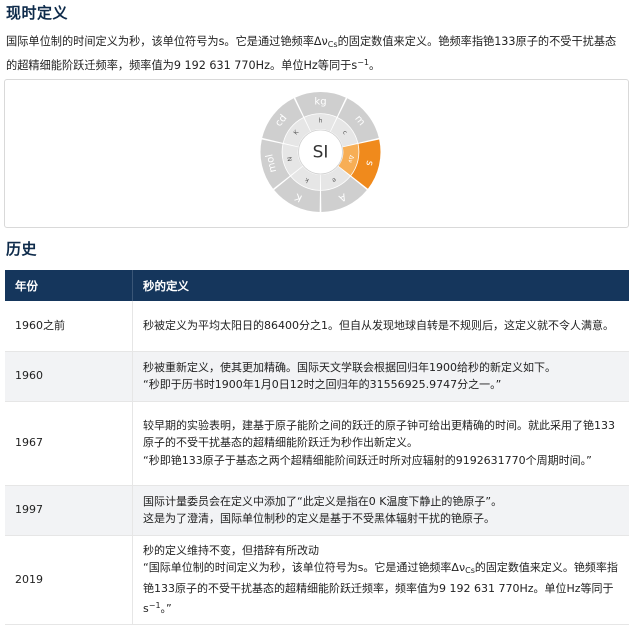  I want to click on table-header-row: 年份 秒的定义, so click(317, 285).